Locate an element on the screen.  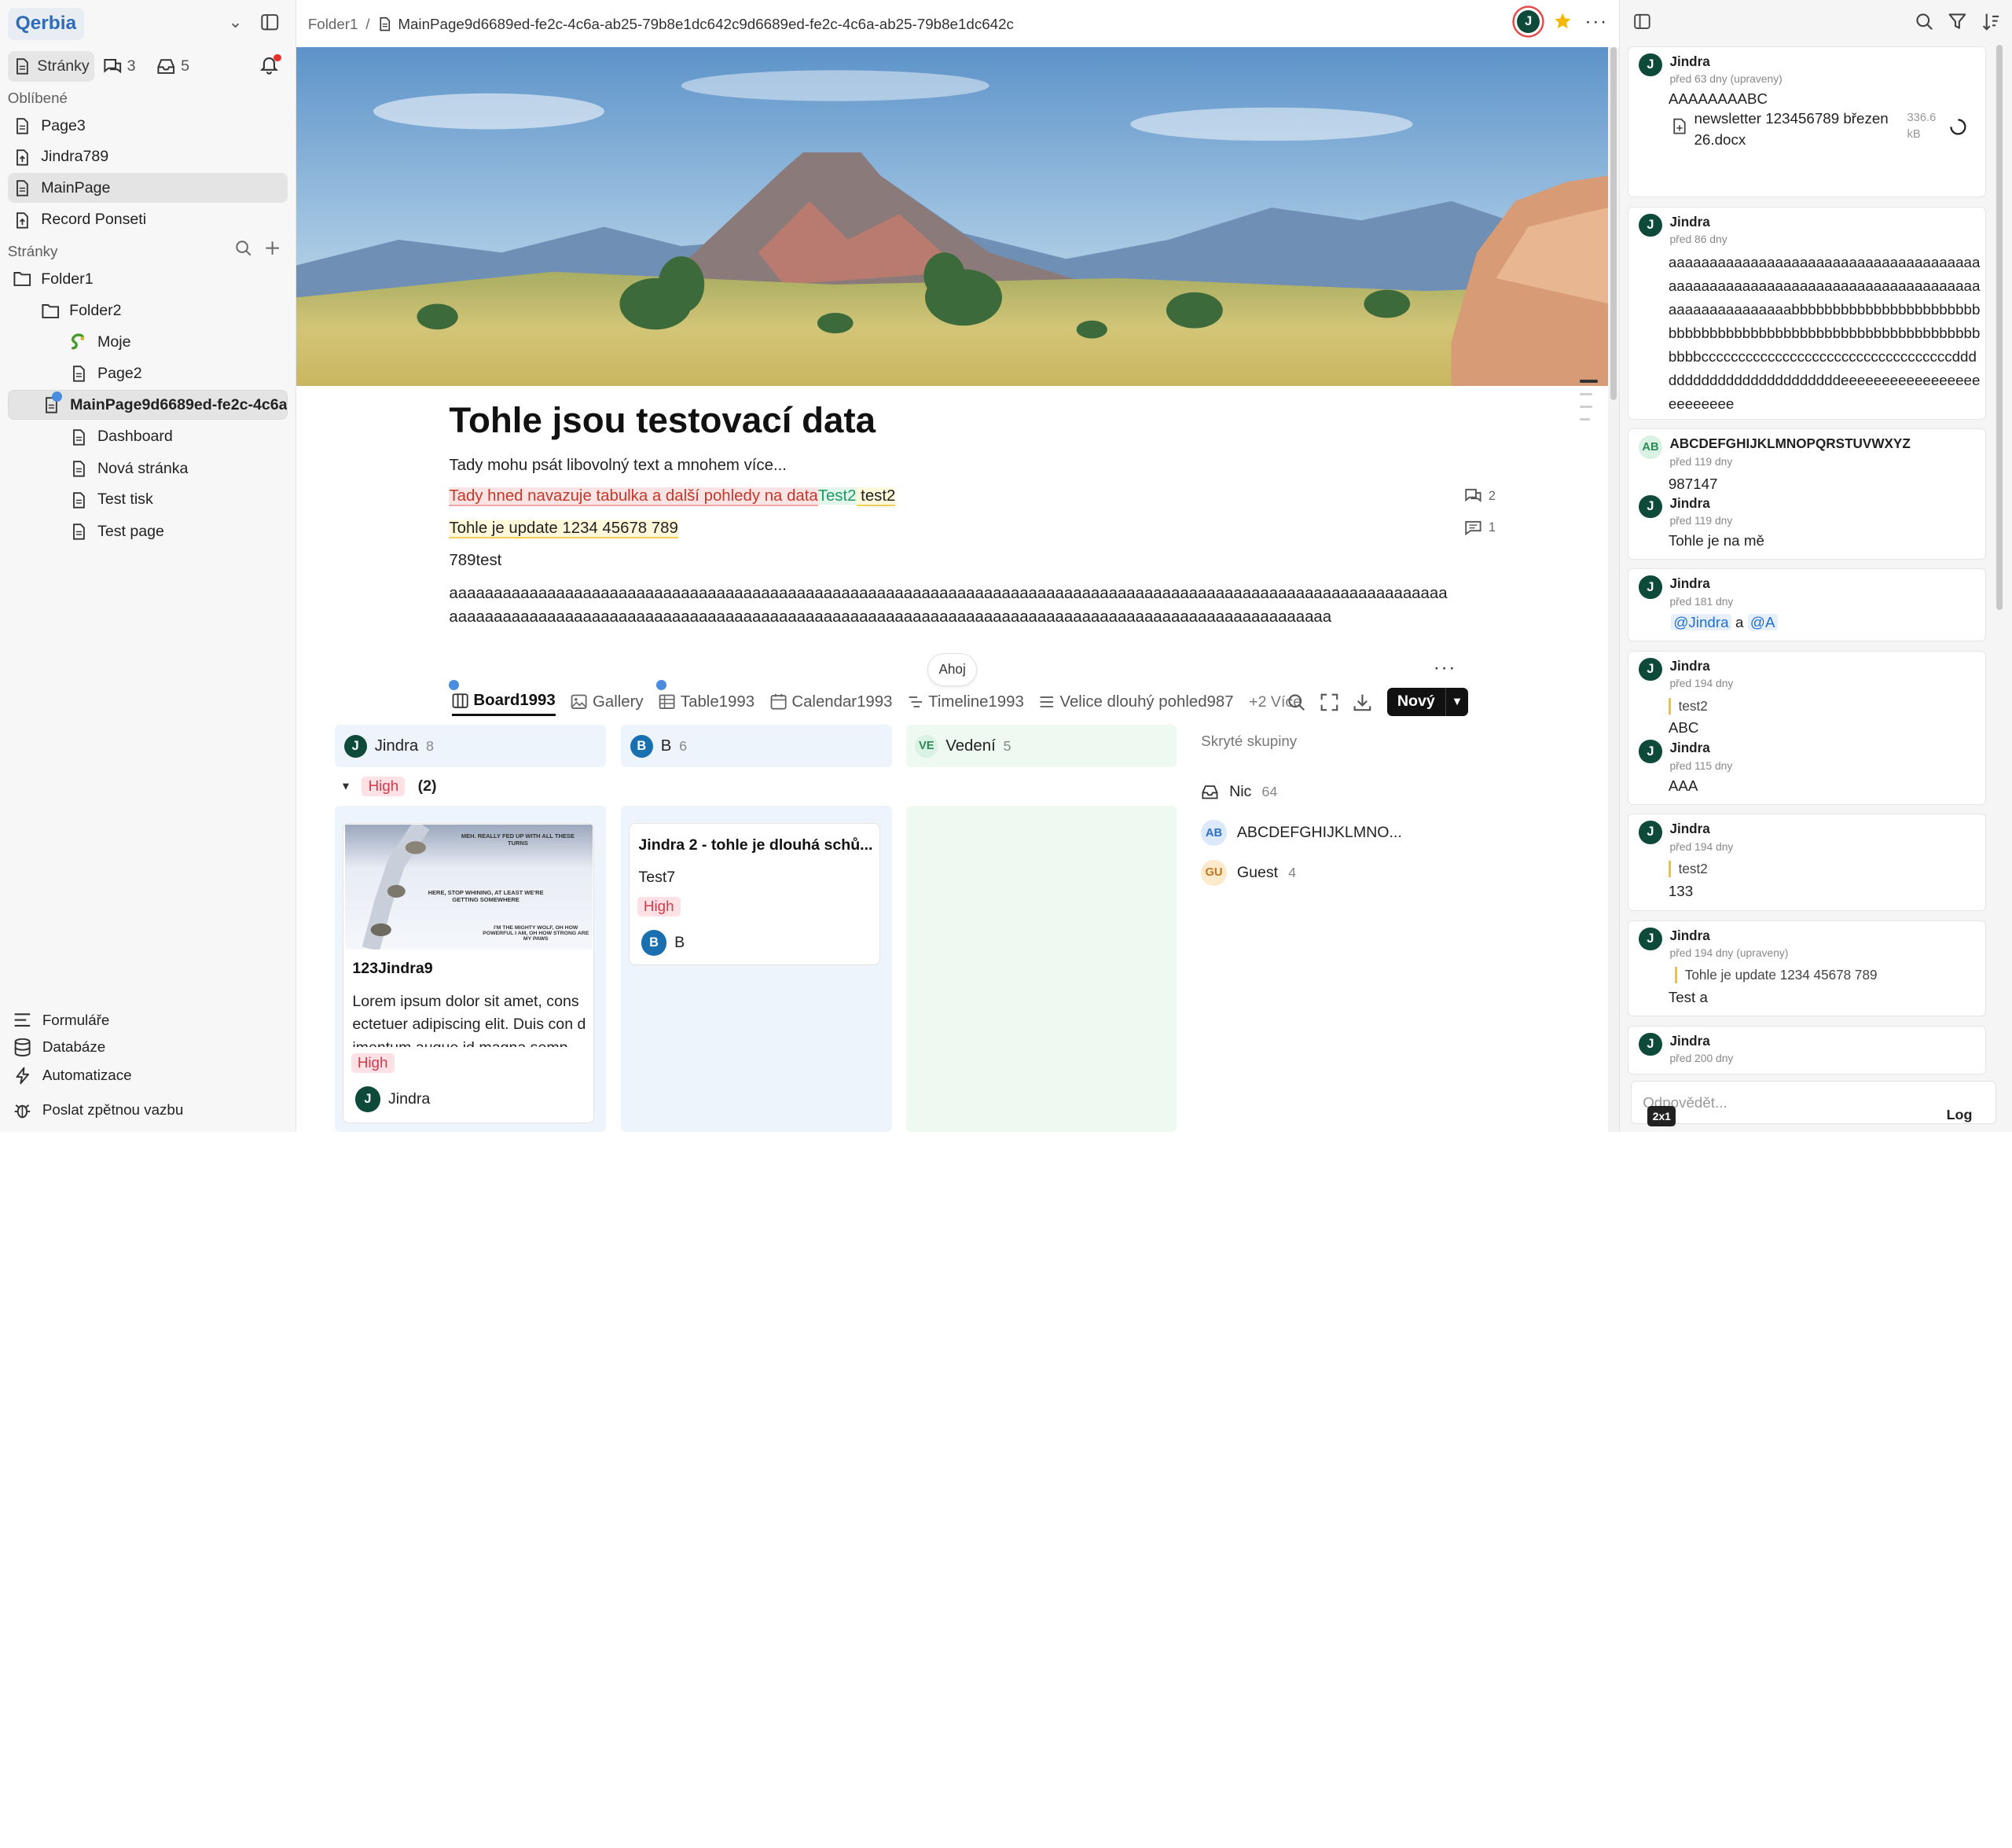
tree-item-page2: Page2 is located at coordinates (176, 374).